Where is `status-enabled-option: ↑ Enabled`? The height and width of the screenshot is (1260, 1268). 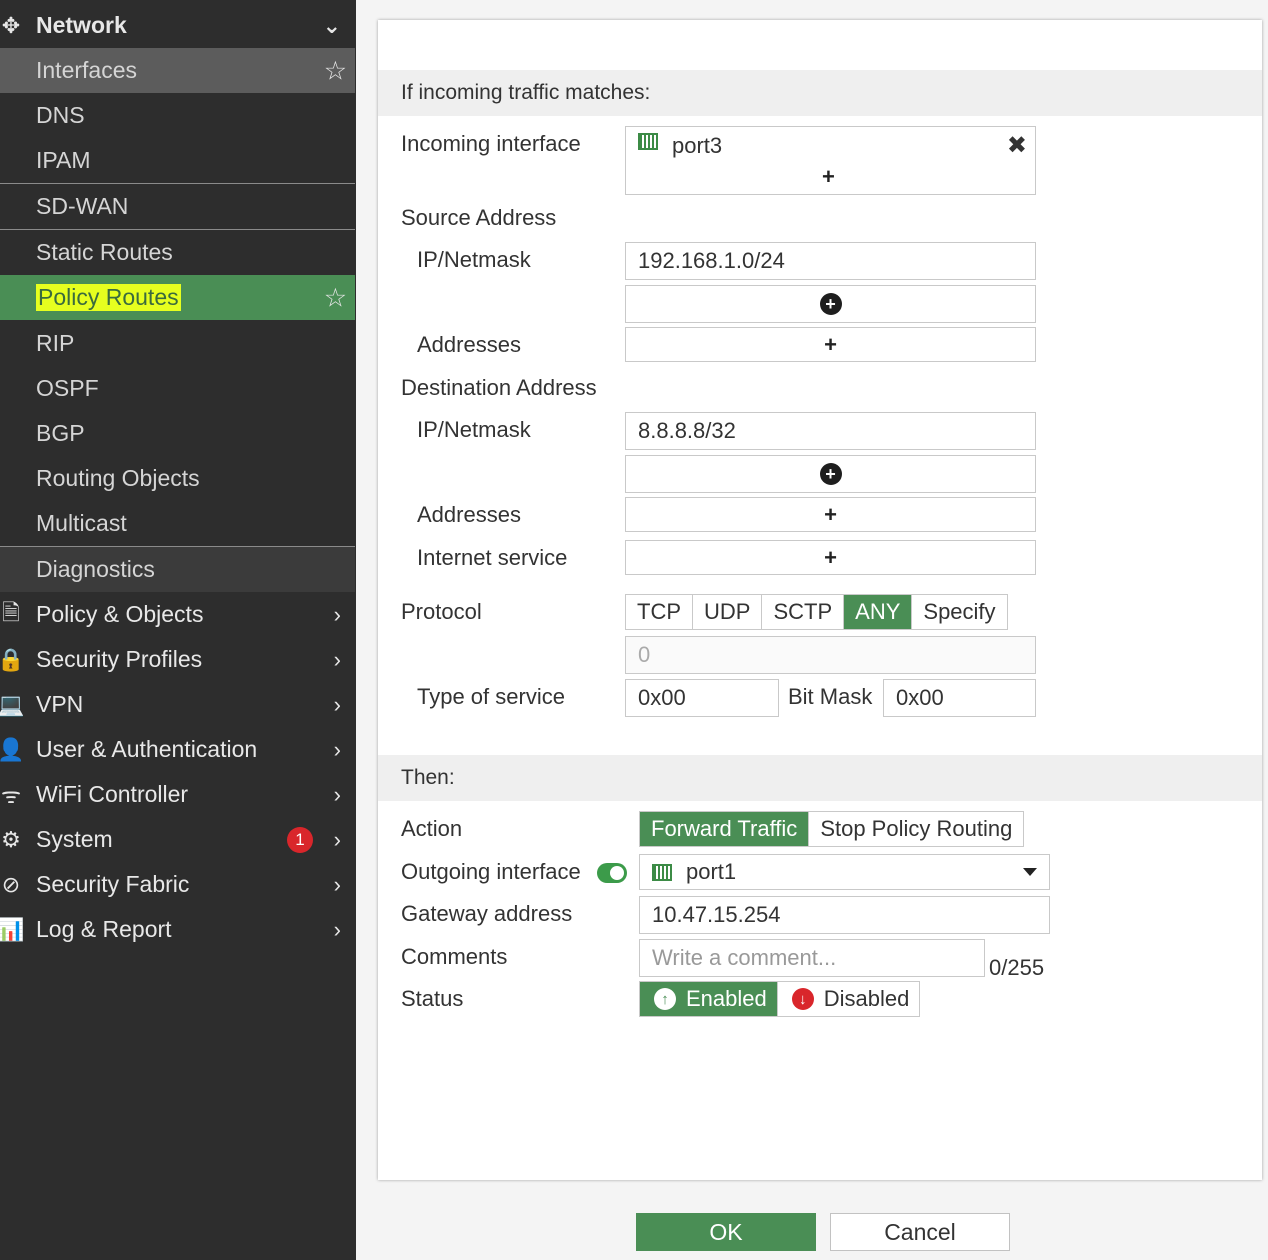 status-enabled-option: ↑ Enabled is located at coordinates (709, 999).